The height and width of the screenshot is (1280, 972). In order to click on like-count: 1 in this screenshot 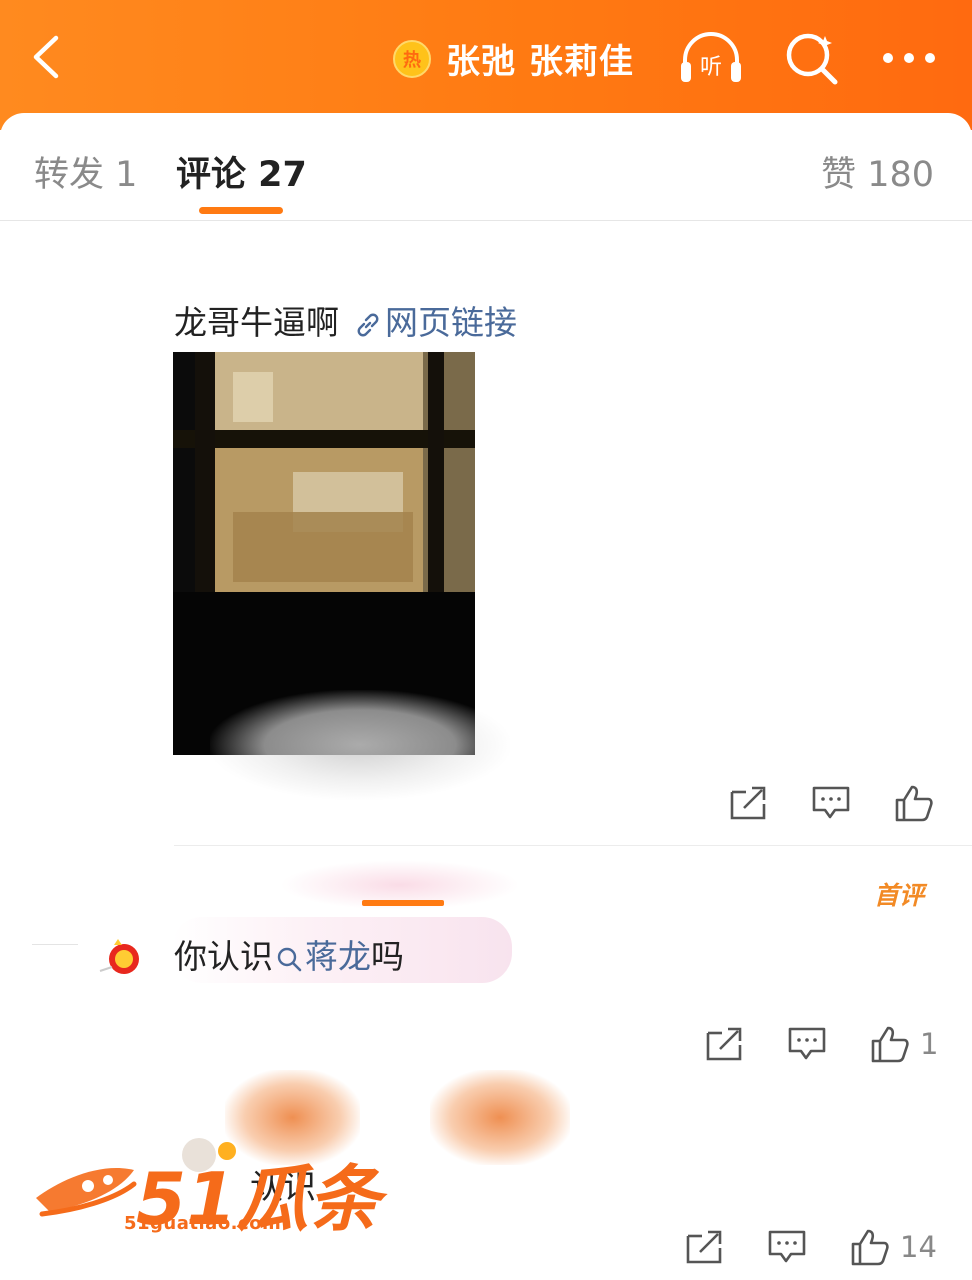, I will do `click(929, 1044)`.